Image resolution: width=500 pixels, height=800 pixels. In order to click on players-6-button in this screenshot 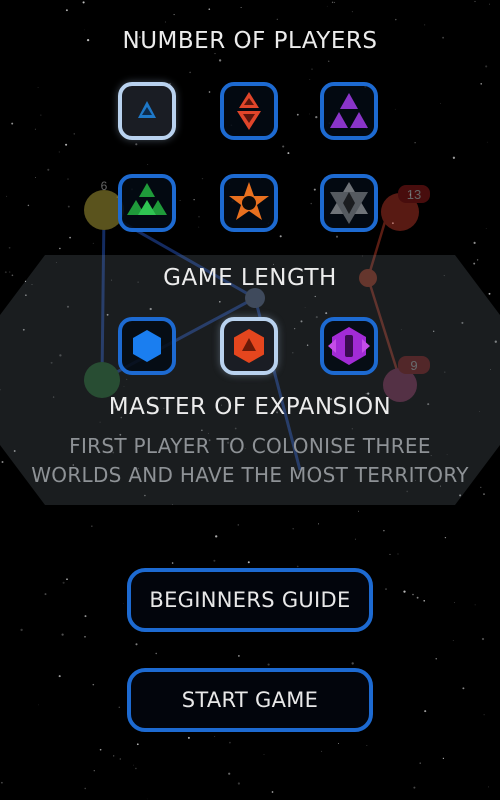, I will do `click(349, 203)`.